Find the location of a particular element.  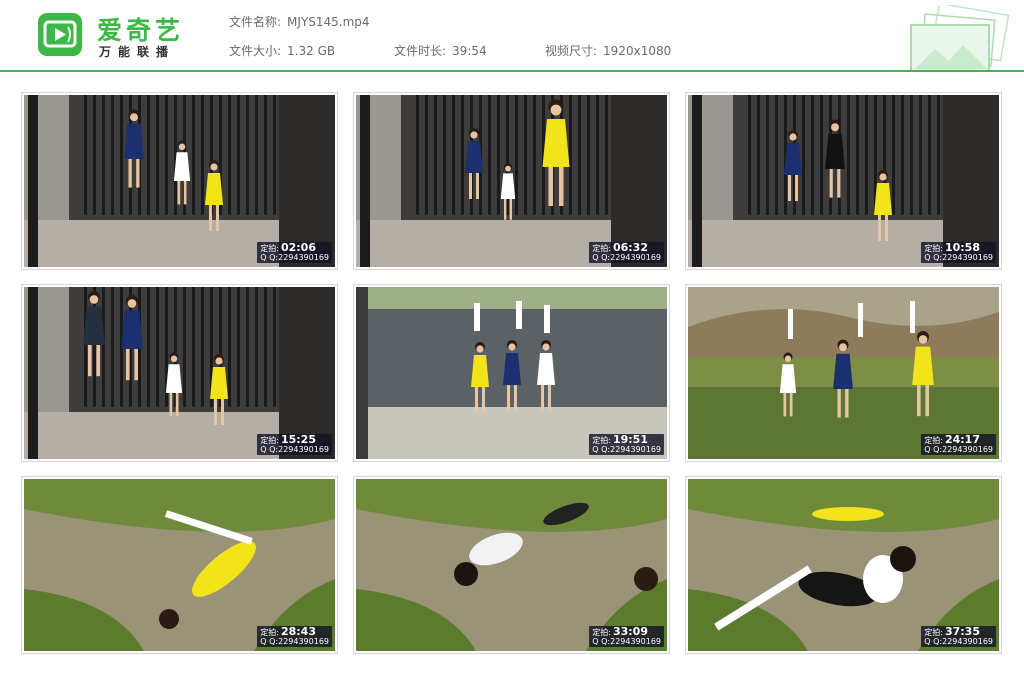

timestamp-badge: 定拍: 02:06 Q Q:2294390169 is located at coordinates (294, 252).